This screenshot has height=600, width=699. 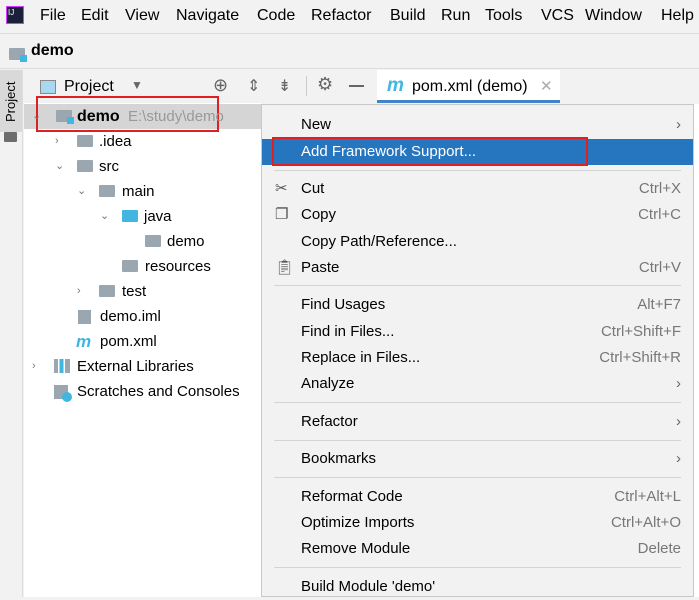 I want to click on project-tool-button: Project, so click(x=11, y=106).